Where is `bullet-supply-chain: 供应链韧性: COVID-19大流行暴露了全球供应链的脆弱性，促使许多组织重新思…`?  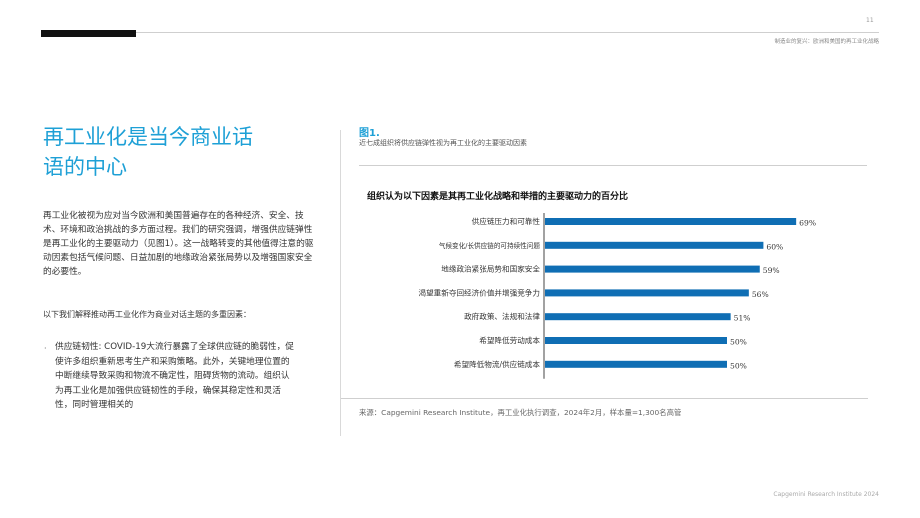 bullet-supply-chain: 供应链韧性: COVID-19大流行暴露了全球供应链的脆弱性，促使许多组织重新思… is located at coordinates (174, 376).